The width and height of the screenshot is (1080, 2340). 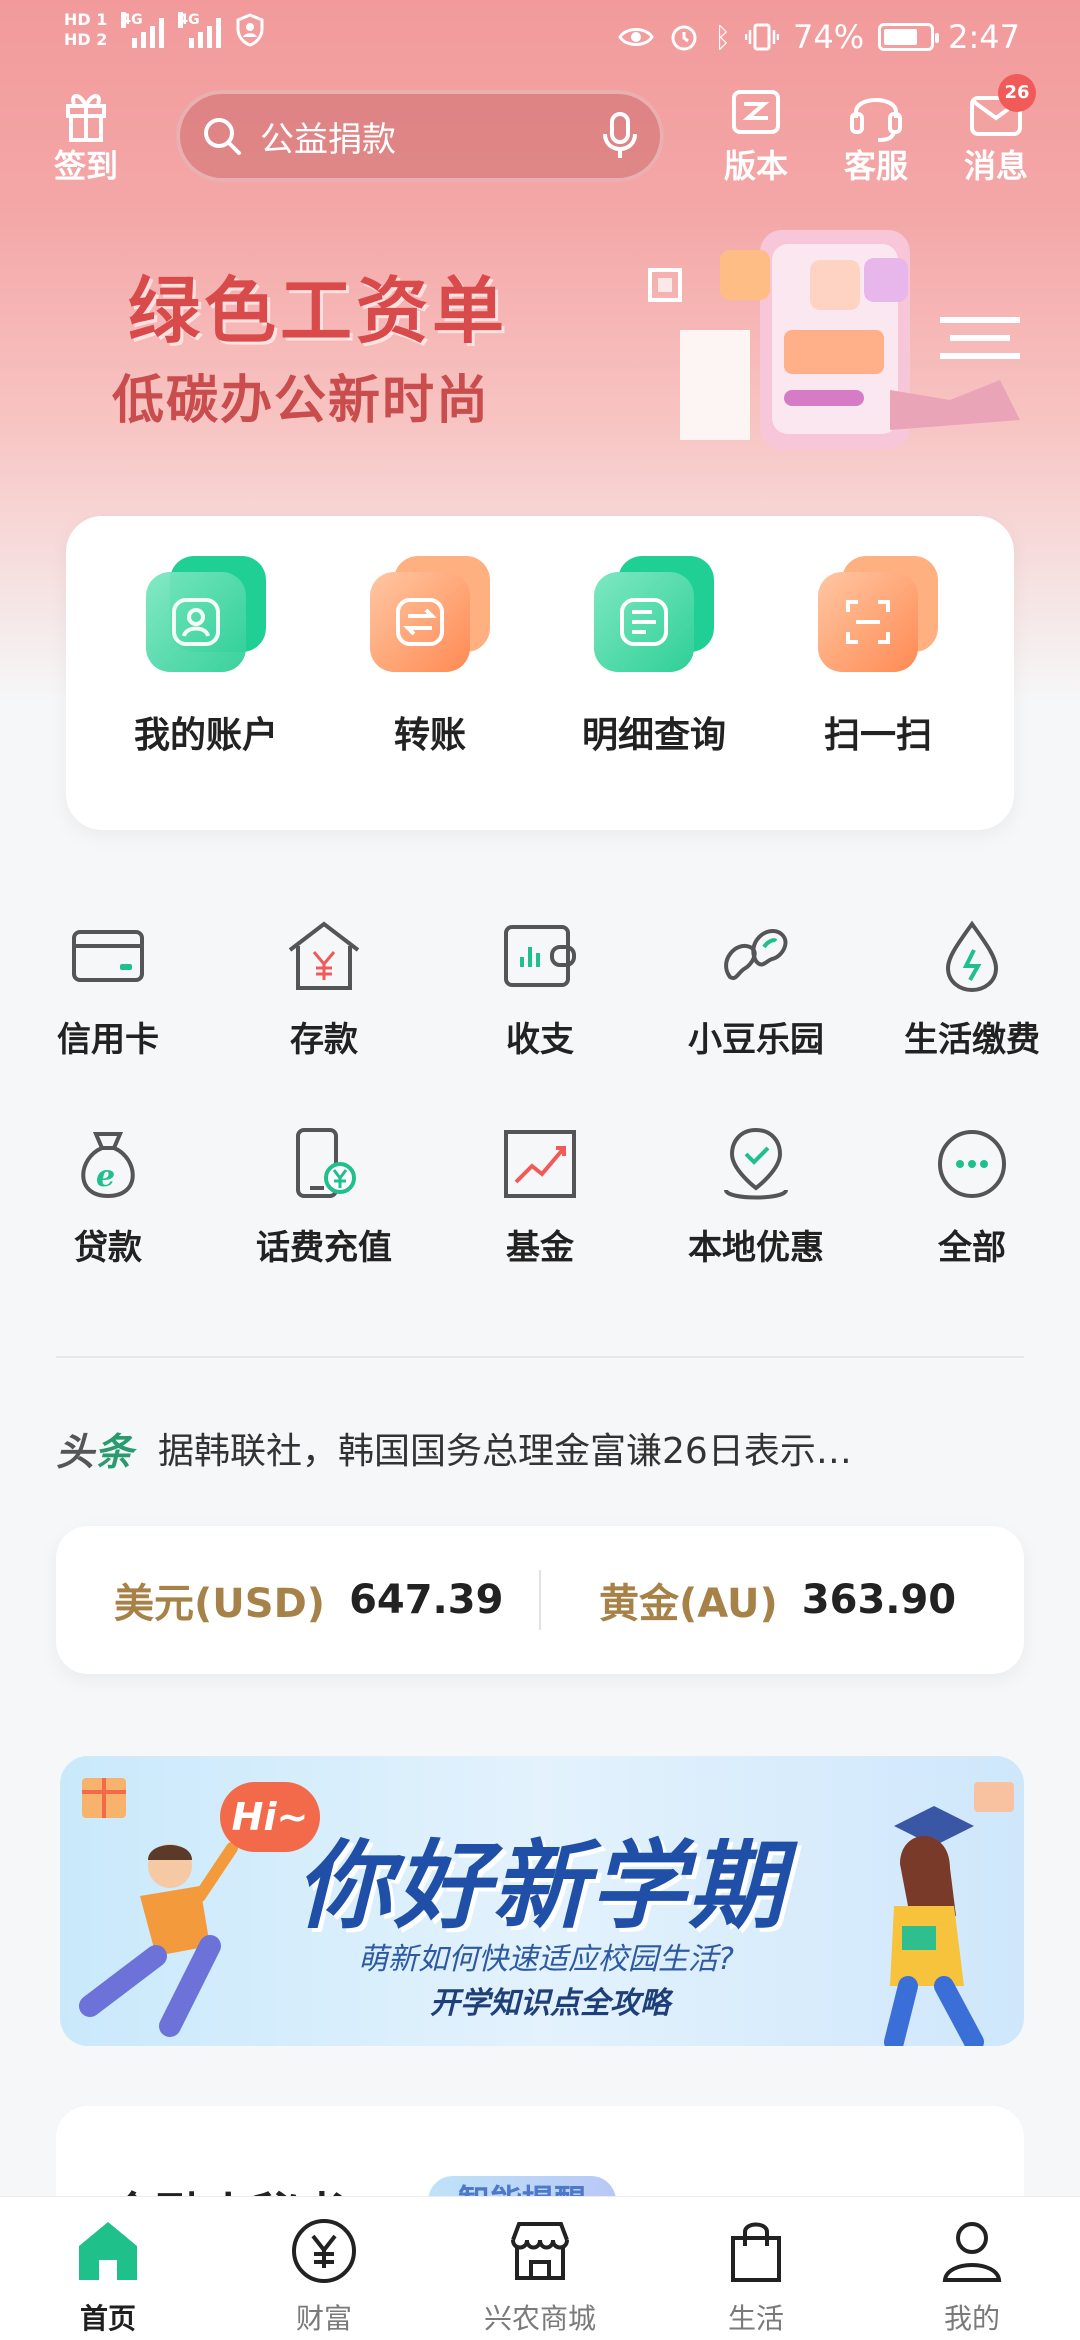 I want to click on shield-icon, so click(x=250, y=30).